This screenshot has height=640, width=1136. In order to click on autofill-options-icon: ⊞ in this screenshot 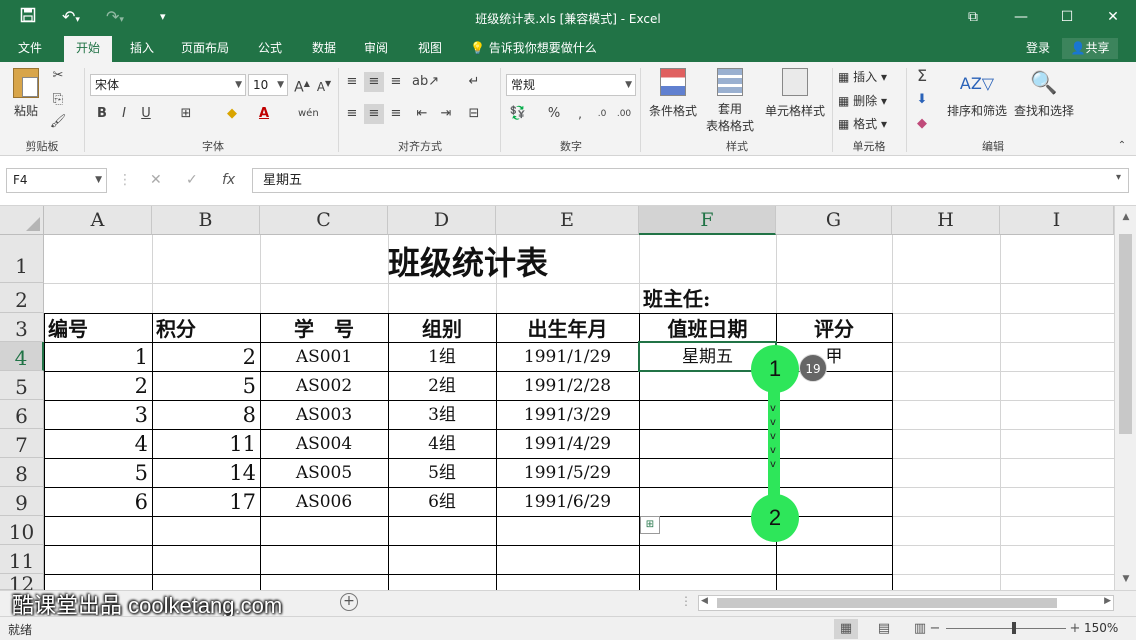, I will do `click(650, 525)`.